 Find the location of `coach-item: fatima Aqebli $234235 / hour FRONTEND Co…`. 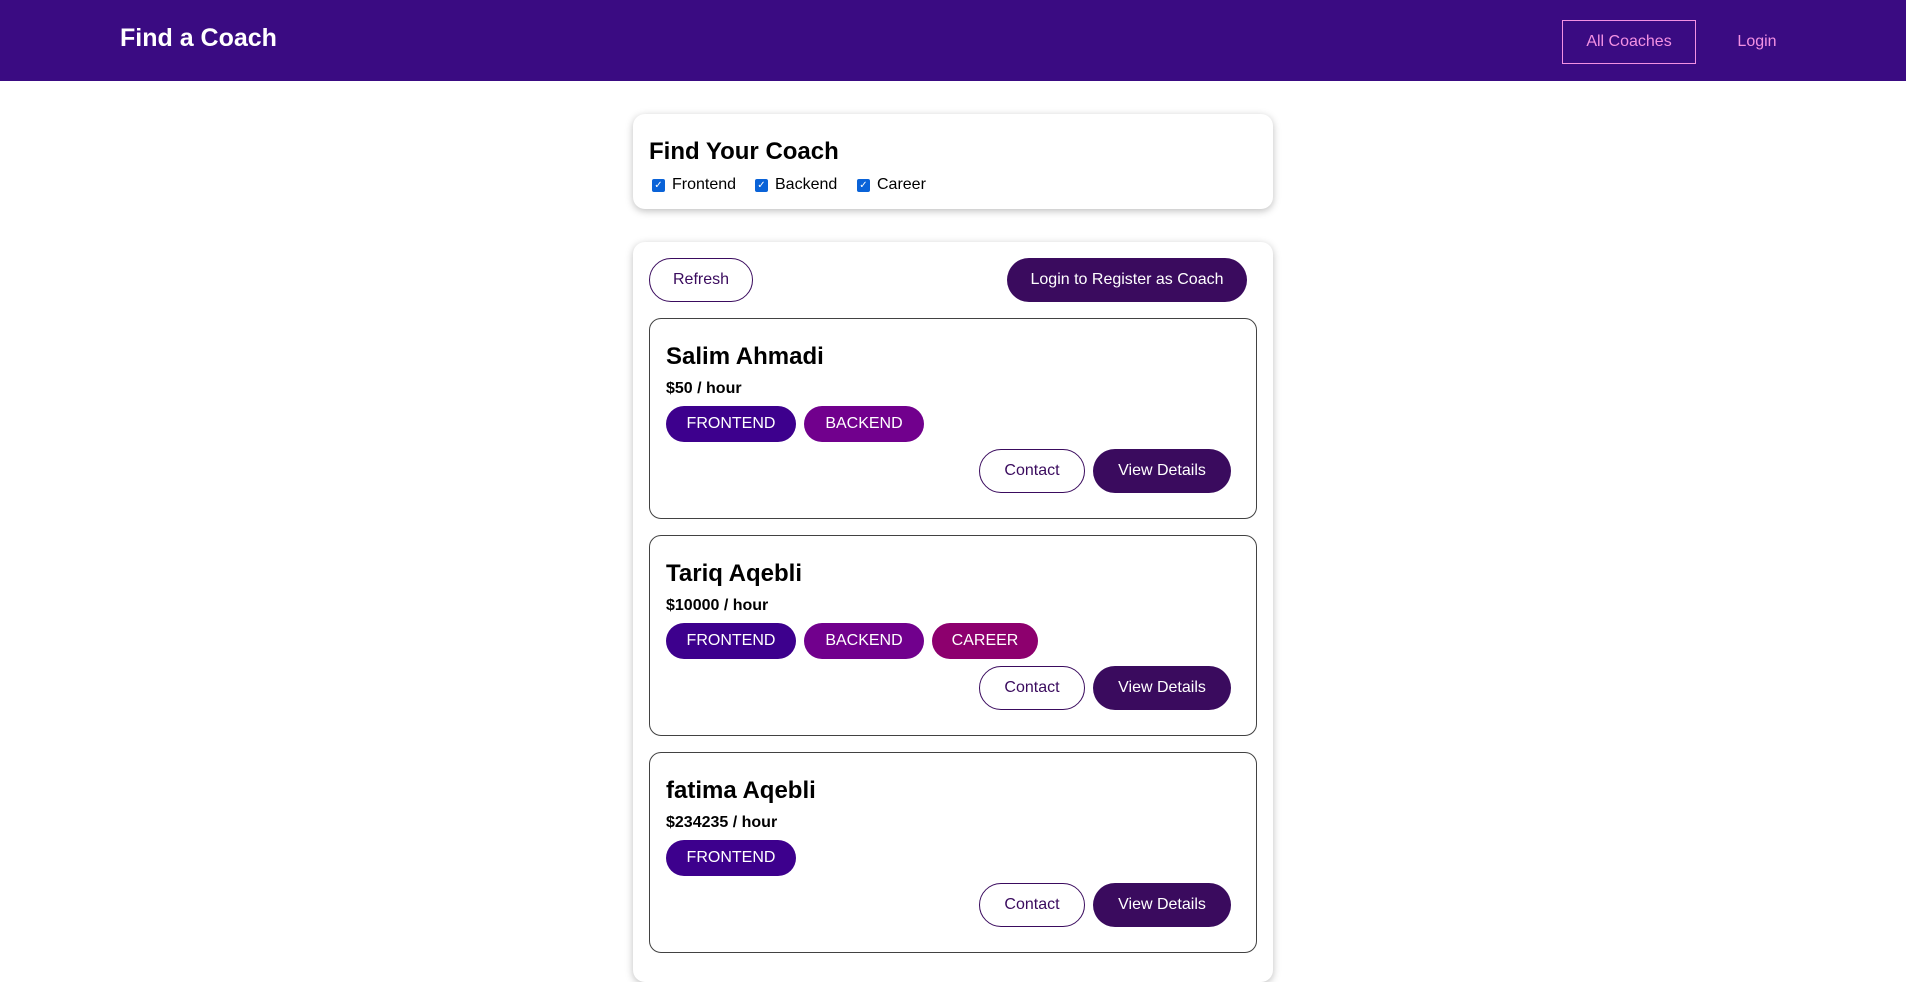

coach-item: fatima Aqebli $234235 / hour FRONTEND Co… is located at coordinates (953, 852).